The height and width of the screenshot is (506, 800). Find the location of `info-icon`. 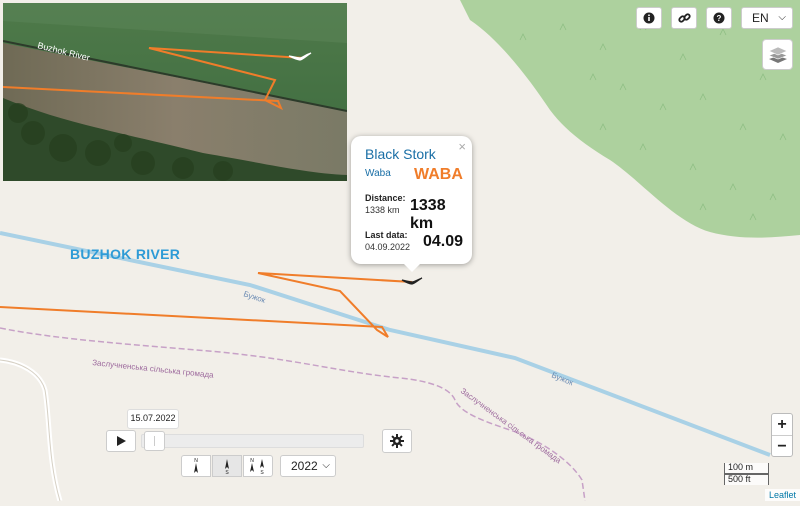

info-icon is located at coordinates (649, 18).